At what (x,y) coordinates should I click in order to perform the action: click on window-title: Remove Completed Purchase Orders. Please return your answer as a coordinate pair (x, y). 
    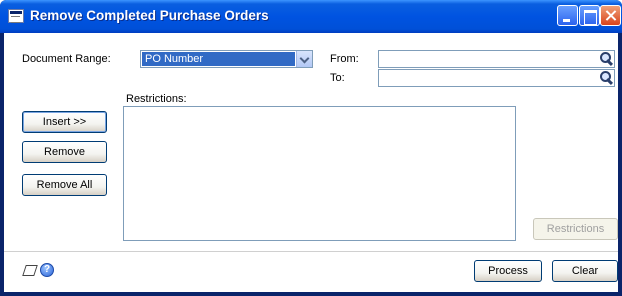
    Looking at the image, I should click on (149, 15).